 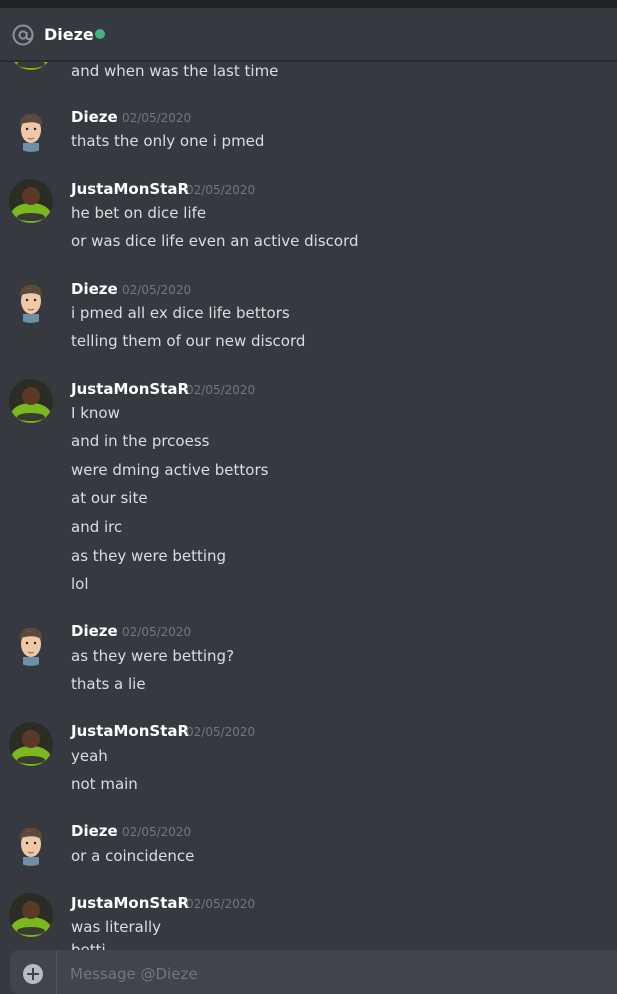 What do you see at coordinates (56, 972) in the screenshot?
I see `composer-divider` at bounding box center [56, 972].